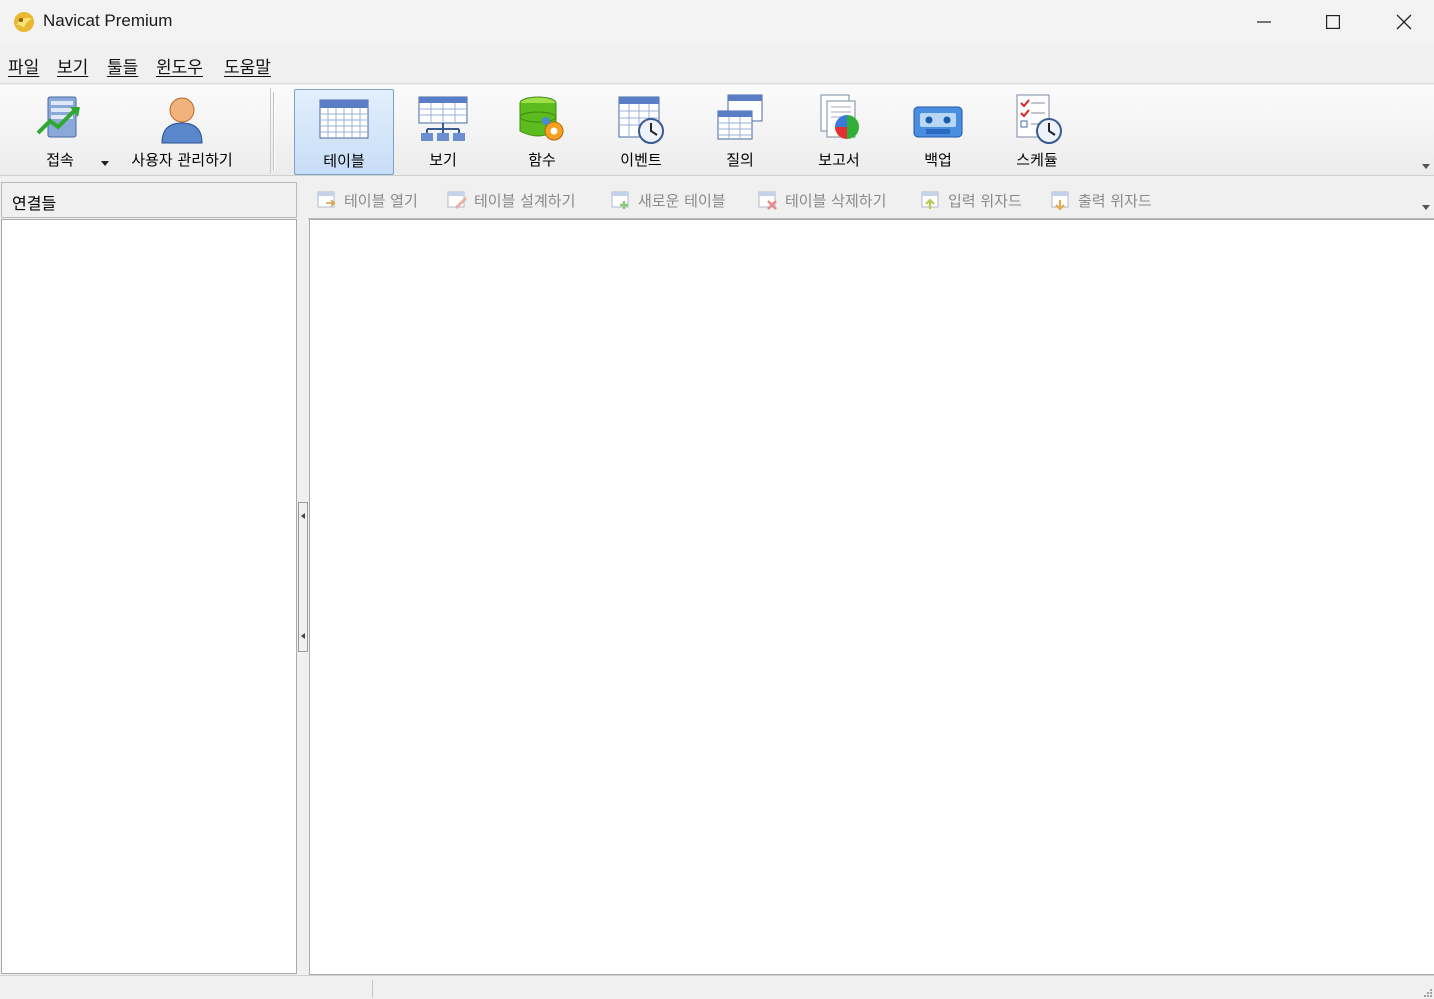 The width and height of the screenshot is (1434, 999). I want to click on function-button: 함수, so click(542, 132).